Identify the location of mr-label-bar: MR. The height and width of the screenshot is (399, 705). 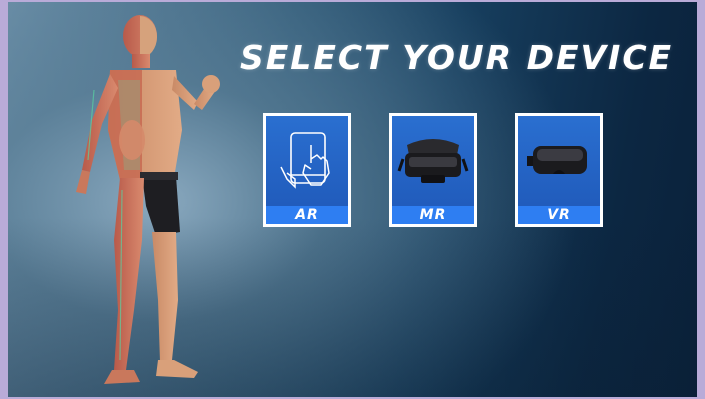
(433, 215).